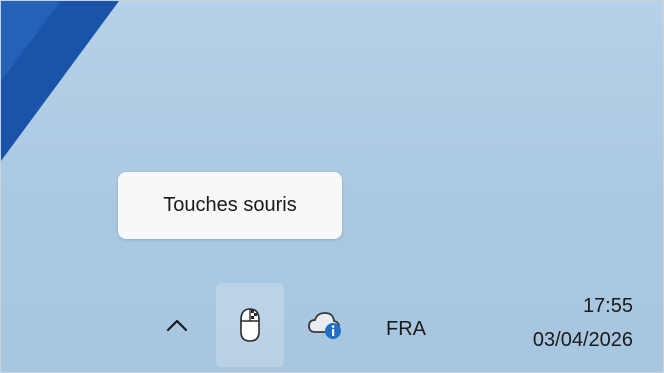 This screenshot has height=373, width=664. I want to click on mouse-keys-button, so click(250, 325).